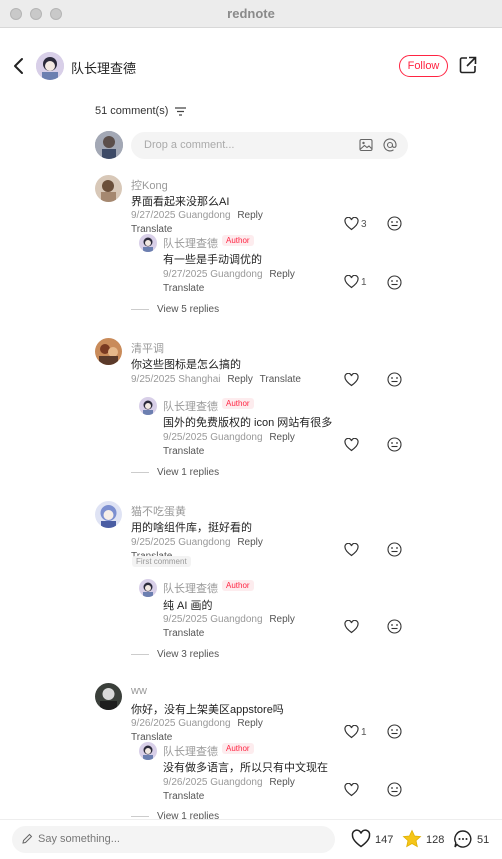  I want to click on comment-meta: 9/26/2025 Guangdong Reply, so click(197, 723).